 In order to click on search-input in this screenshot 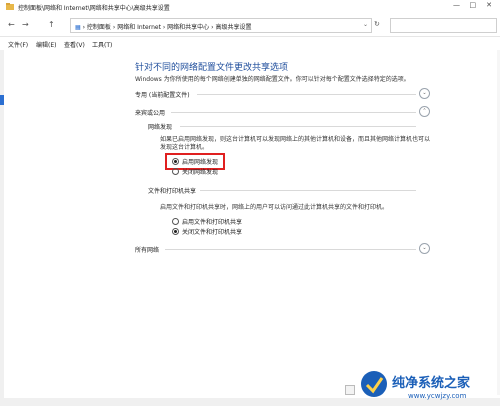, I will do `click(443, 25)`.